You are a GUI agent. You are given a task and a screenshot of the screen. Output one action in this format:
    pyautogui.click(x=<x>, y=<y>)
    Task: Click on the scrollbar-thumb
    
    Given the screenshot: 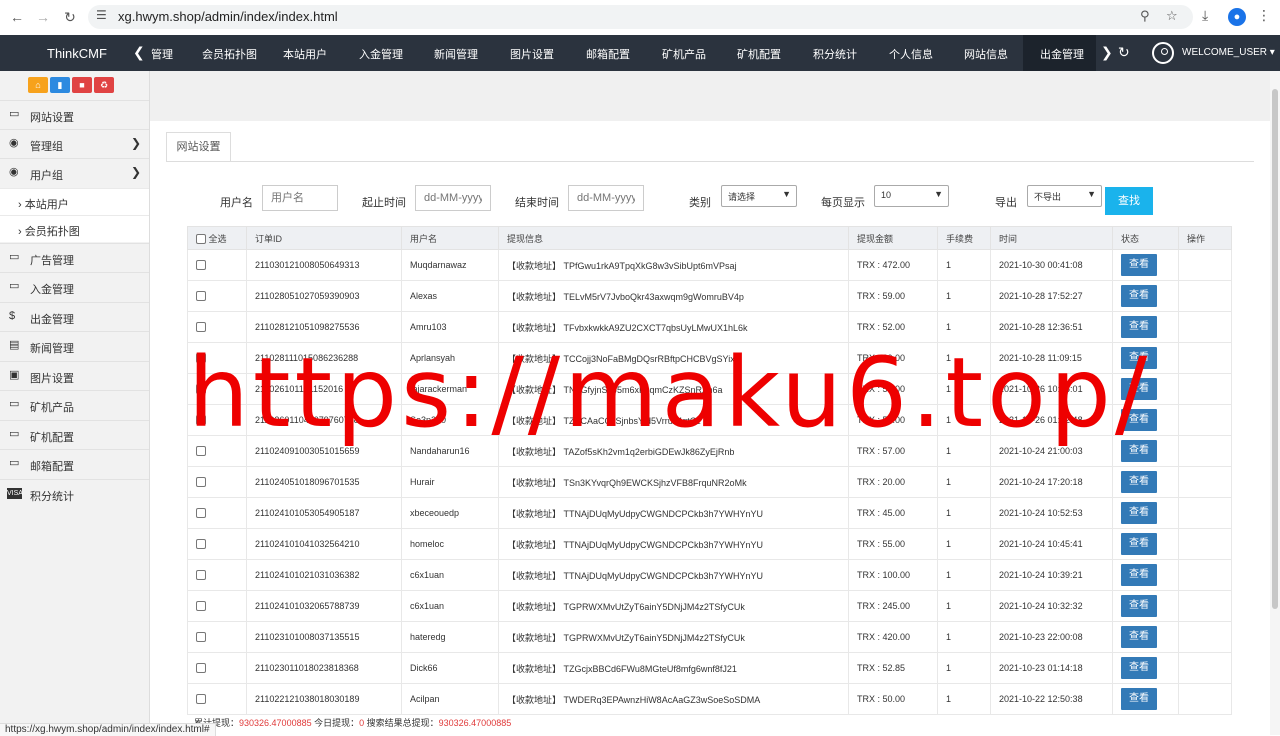 What is the action you would take?
    pyautogui.click(x=1275, y=349)
    